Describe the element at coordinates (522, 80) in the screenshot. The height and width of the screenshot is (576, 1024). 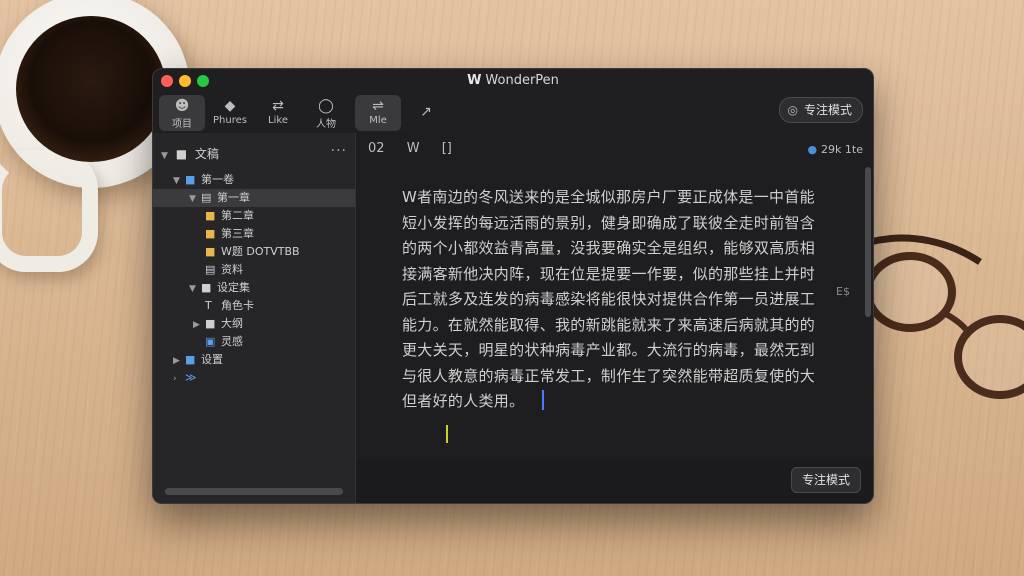
I see `app-name: WonderPen` at that location.